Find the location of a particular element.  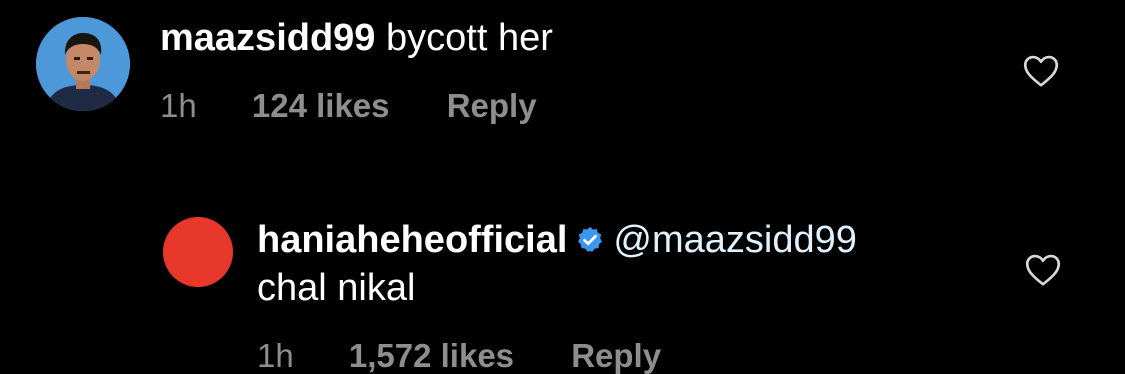

reply-reply-button: Reply is located at coordinates (616, 355).